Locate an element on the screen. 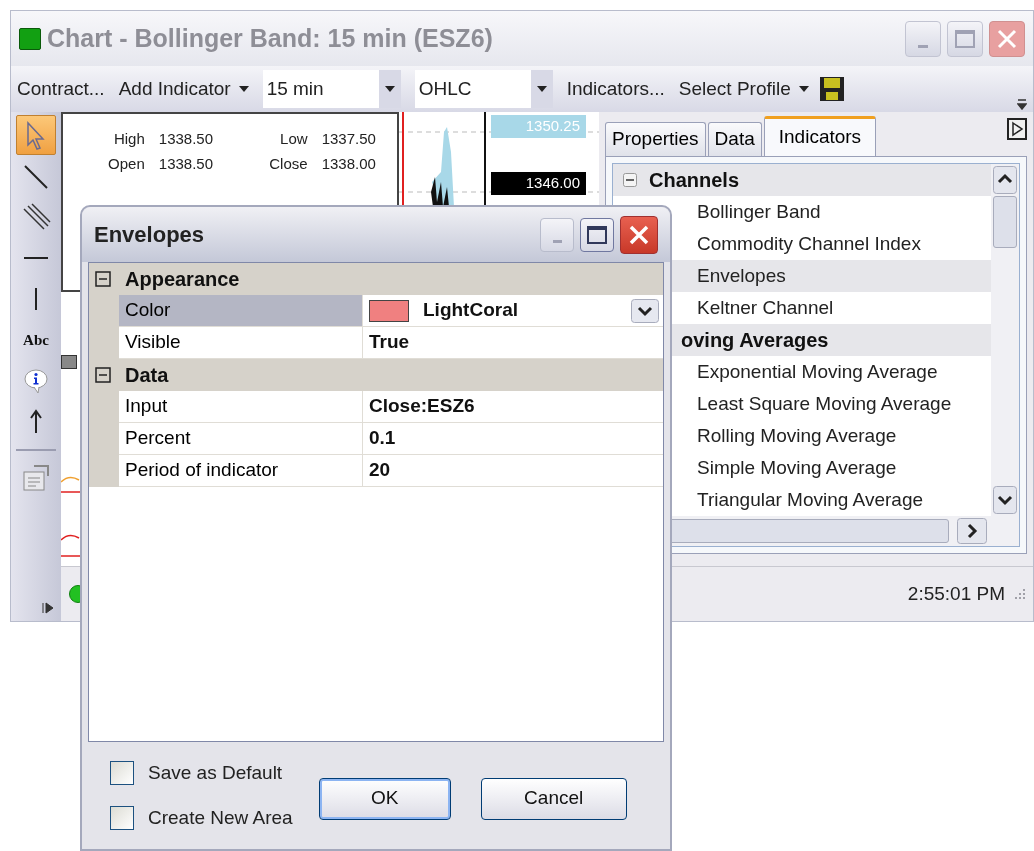 This screenshot has height=851, width=1034. scroll-right-icon is located at coordinates (972, 531).